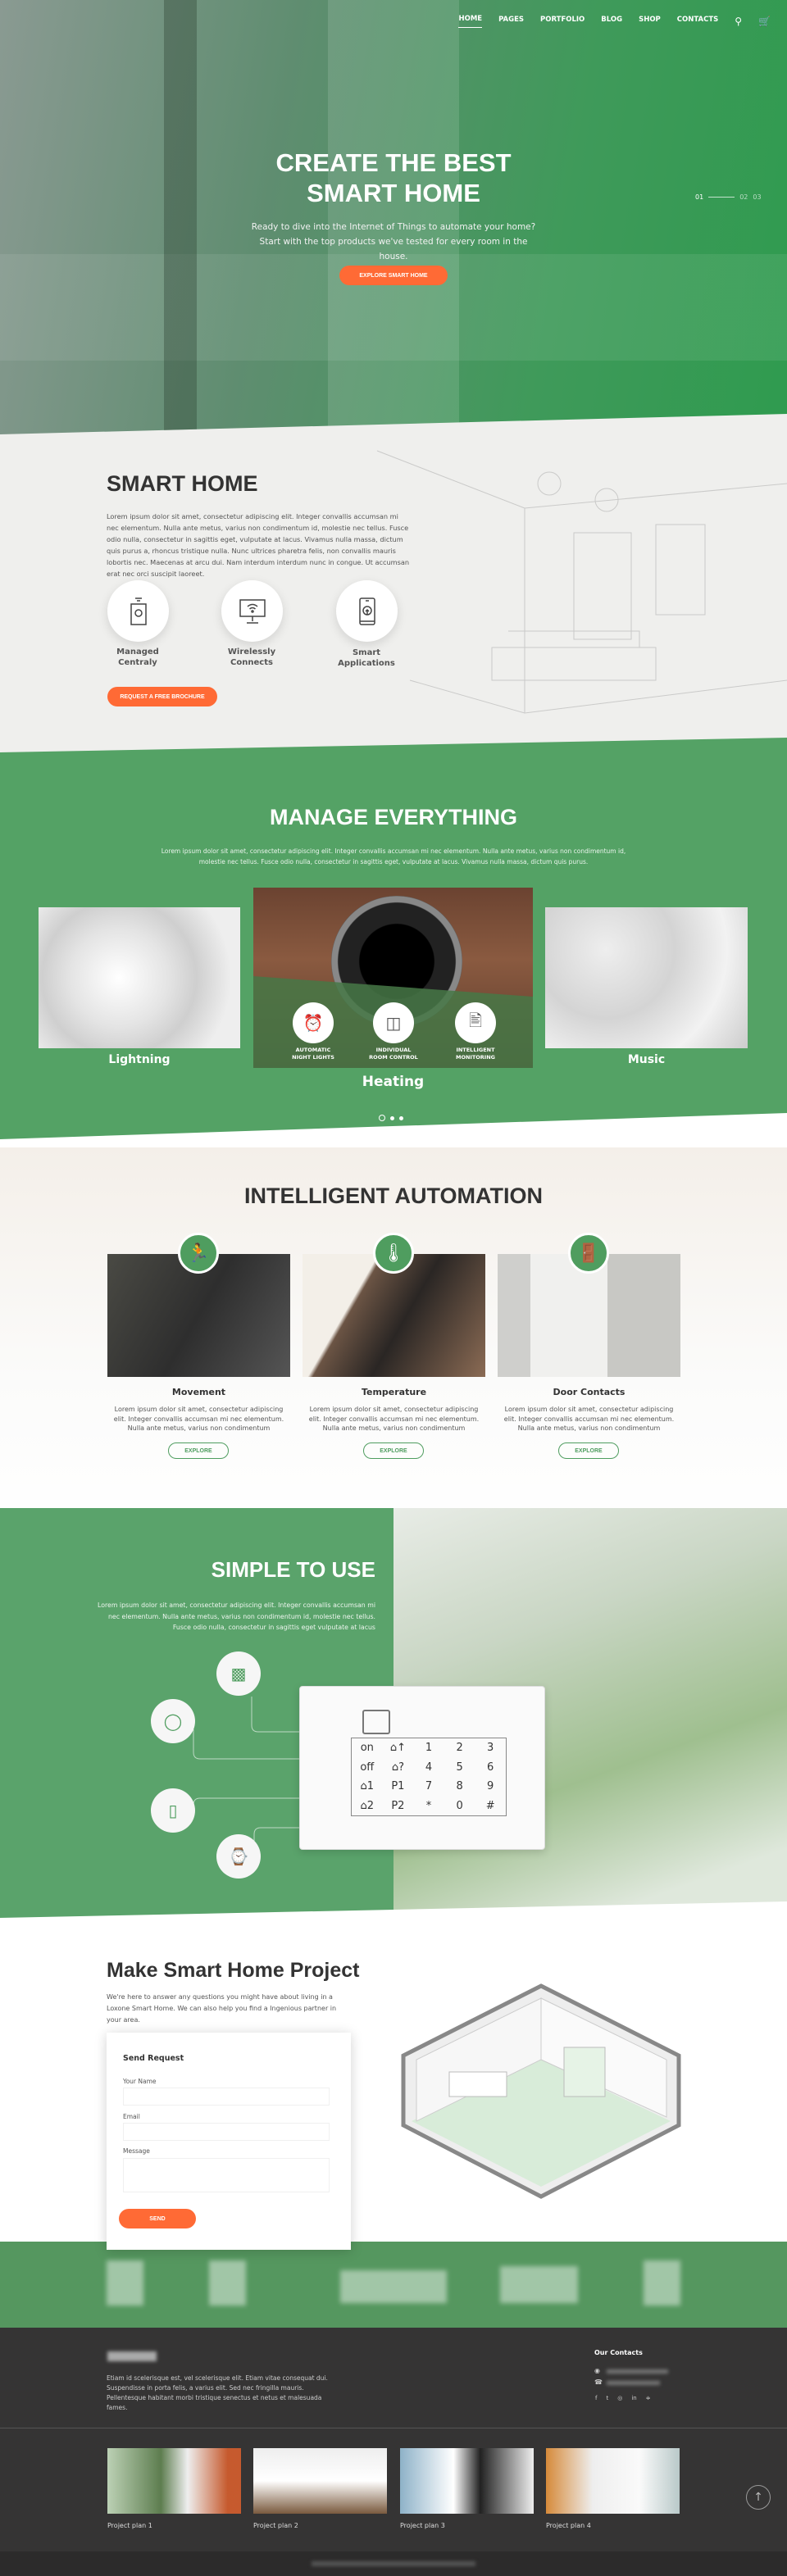 Image resolution: width=787 pixels, height=2576 pixels. Describe the element at coordinates (393, 1450) in the screenshot. I see `temperature-explore-button: EXPLORE` at that location.